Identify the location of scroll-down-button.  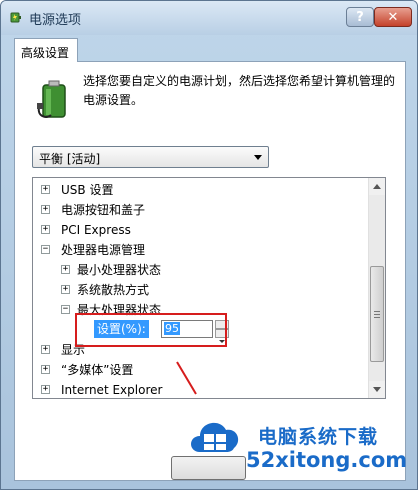
(377, 389).